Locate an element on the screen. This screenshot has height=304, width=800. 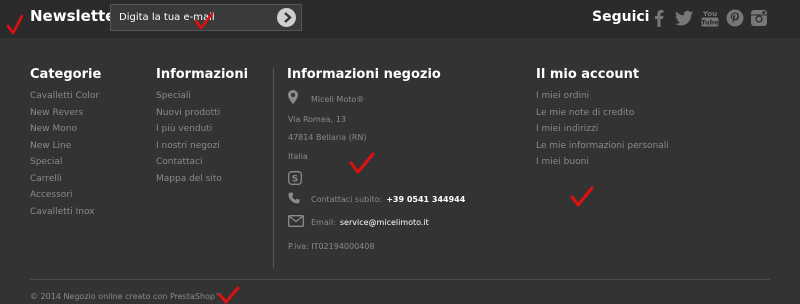
facebook-icon is located at coordinates (659, 18).